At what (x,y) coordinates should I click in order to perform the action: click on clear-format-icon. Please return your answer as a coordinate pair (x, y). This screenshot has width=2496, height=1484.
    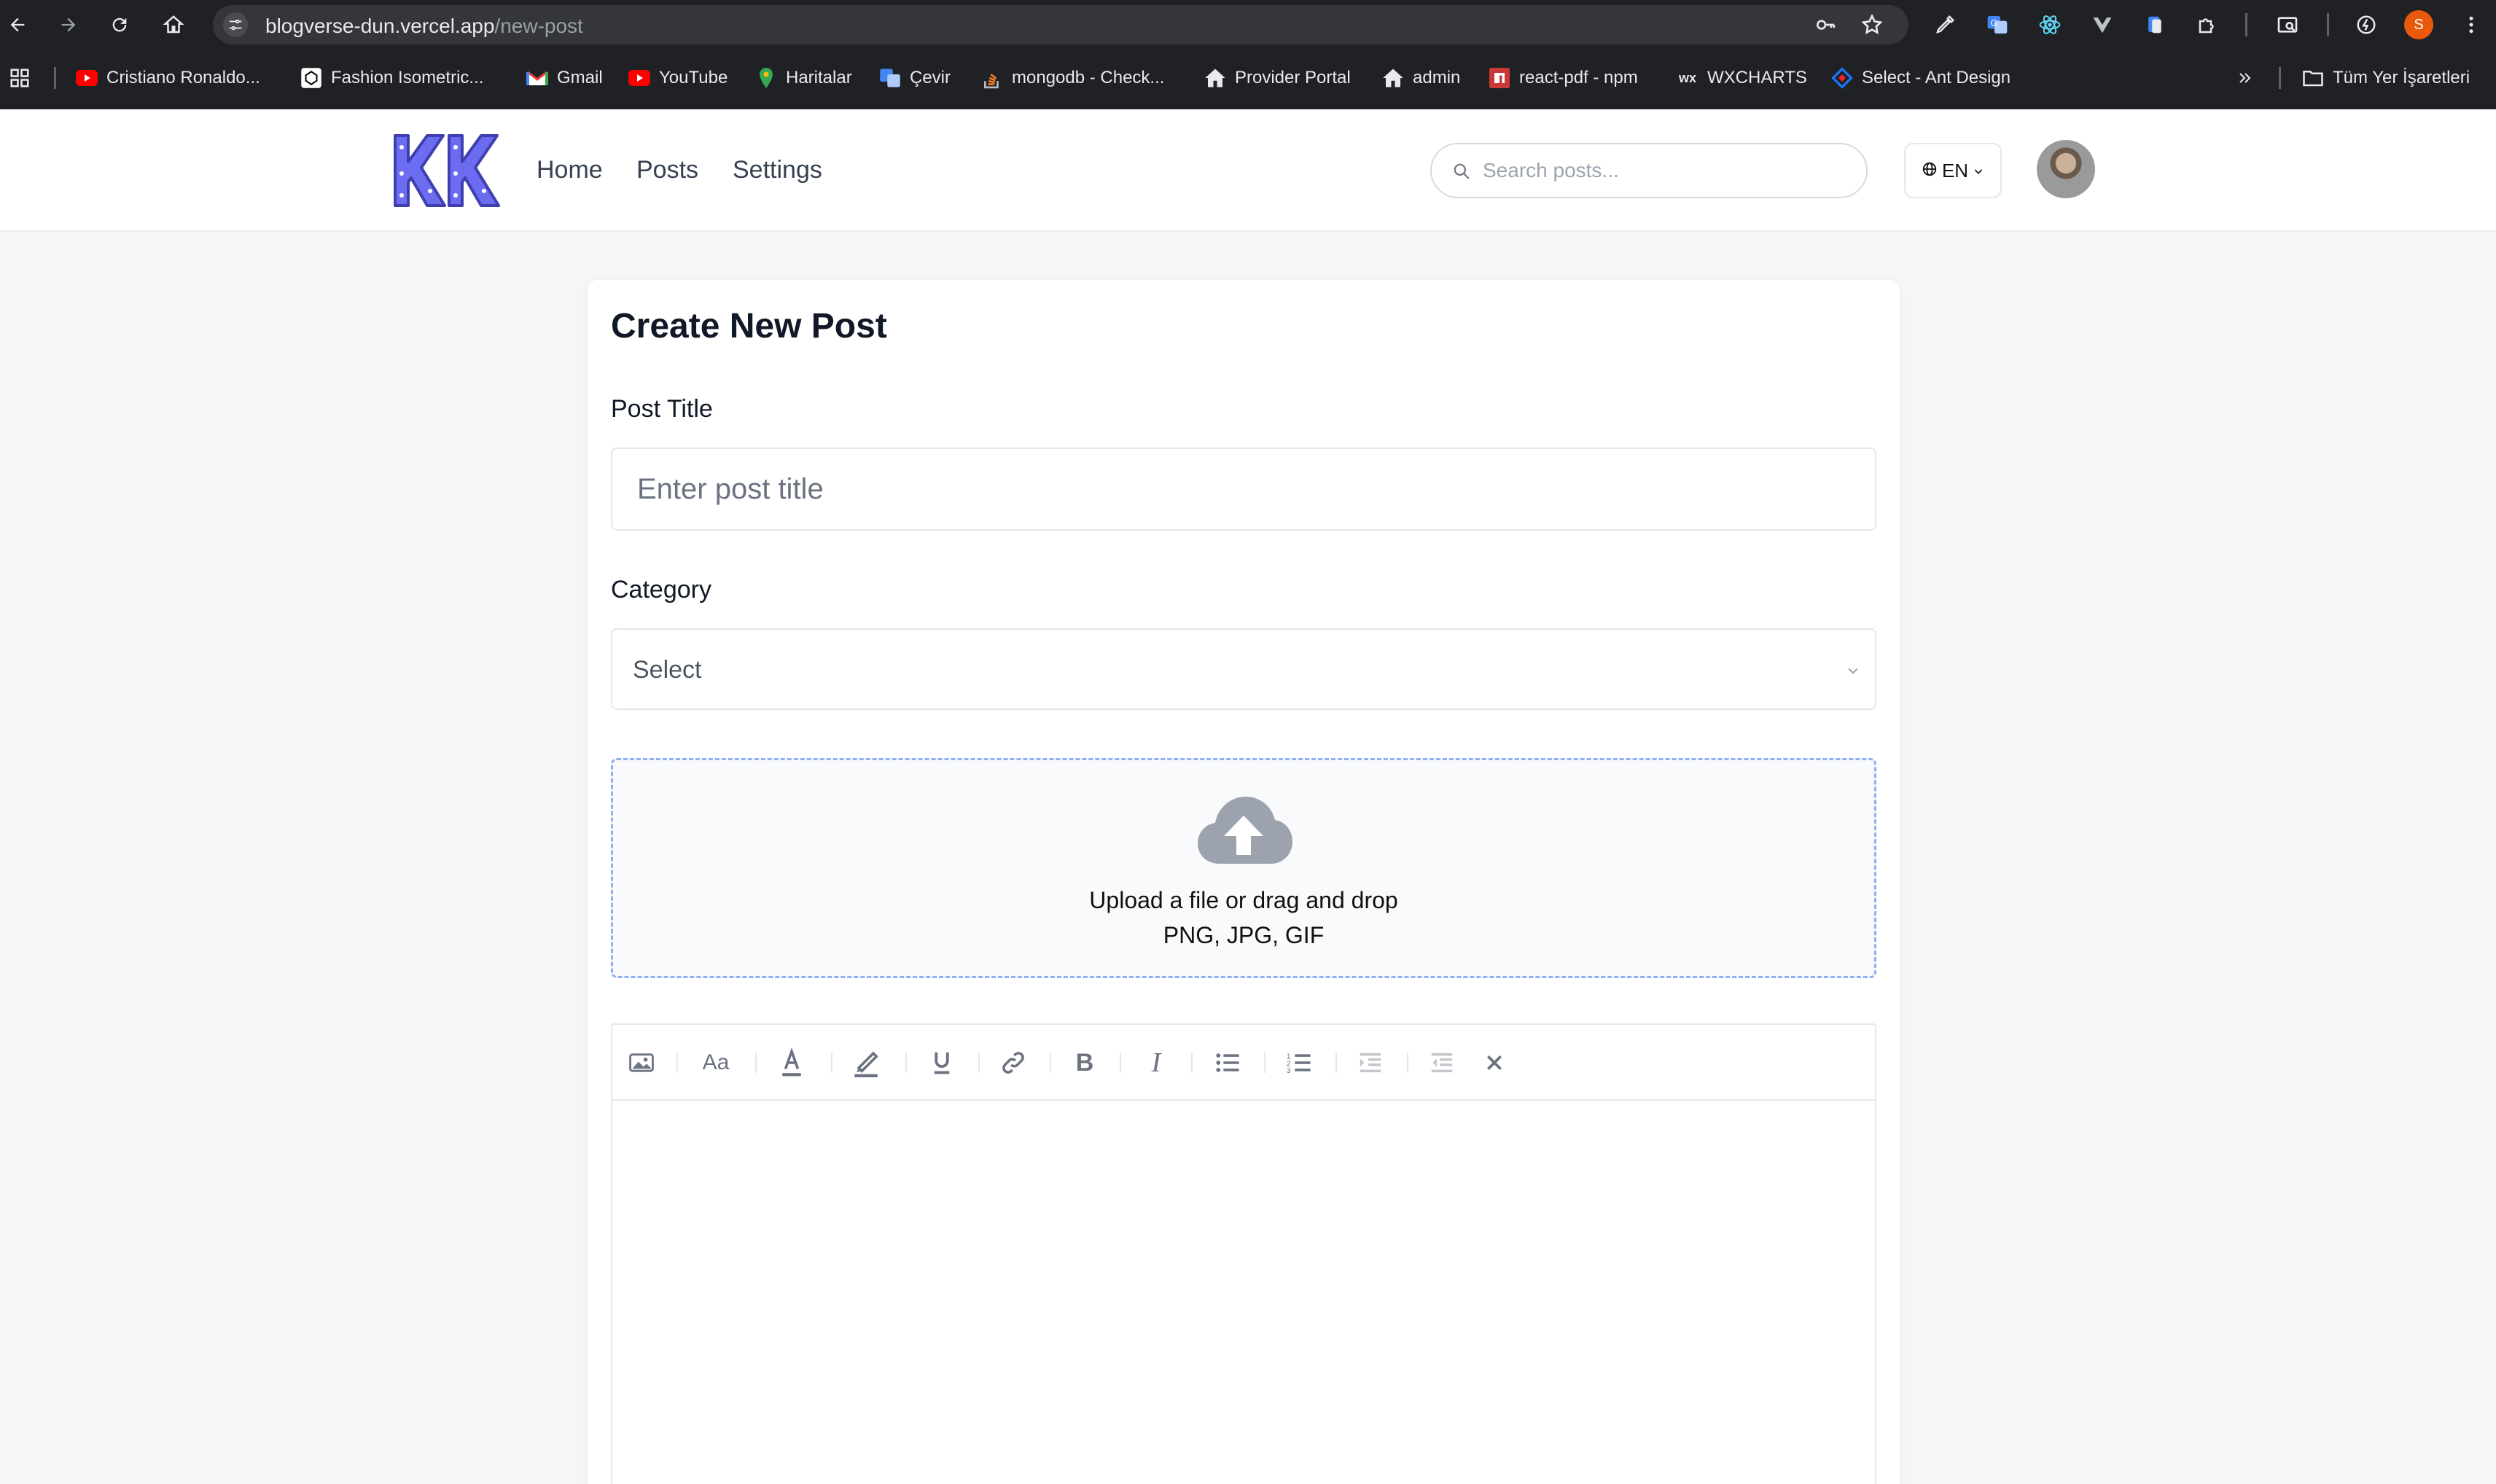
    Looking at the image, I should click on (1494, 1062).